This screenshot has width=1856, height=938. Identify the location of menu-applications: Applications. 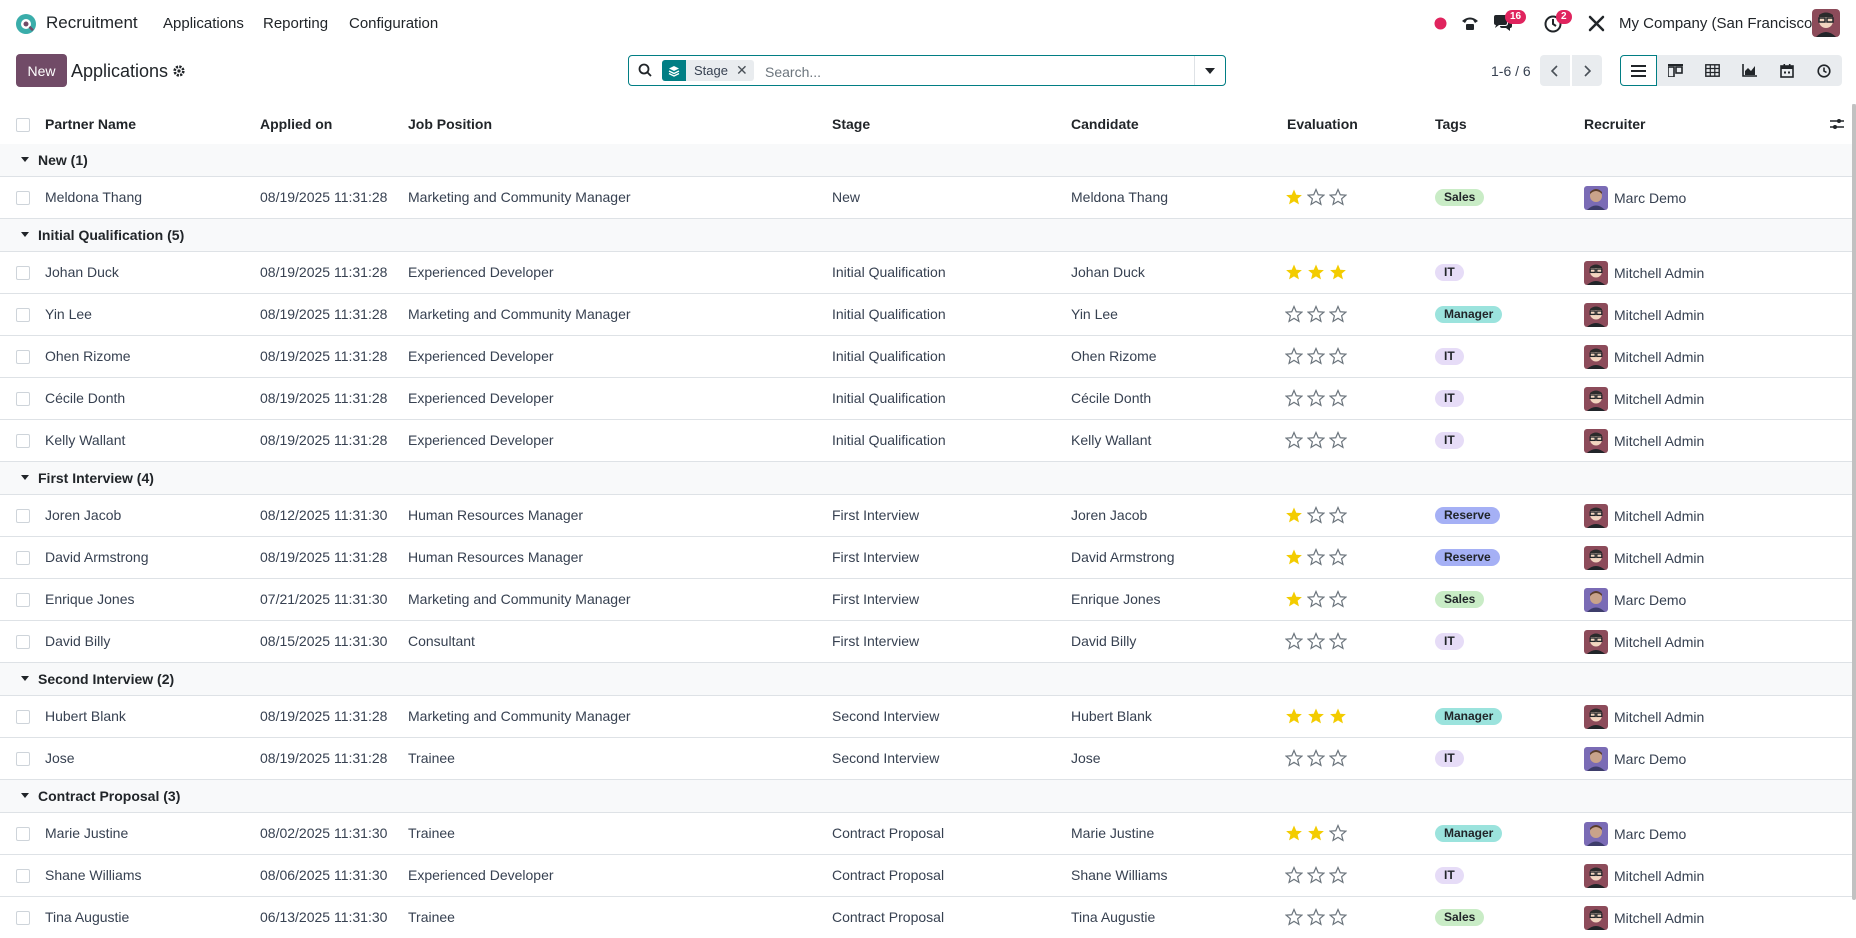
(203, 23).